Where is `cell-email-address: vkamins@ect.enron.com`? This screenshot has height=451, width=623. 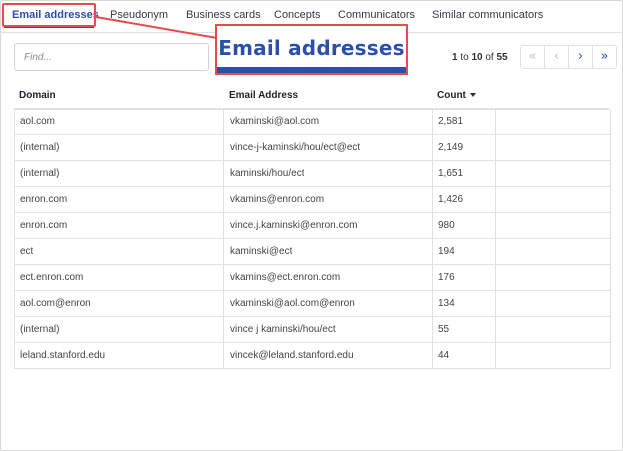
cell-email-address: vkamins@ect.enron.com is located at coordinates (285, 277).